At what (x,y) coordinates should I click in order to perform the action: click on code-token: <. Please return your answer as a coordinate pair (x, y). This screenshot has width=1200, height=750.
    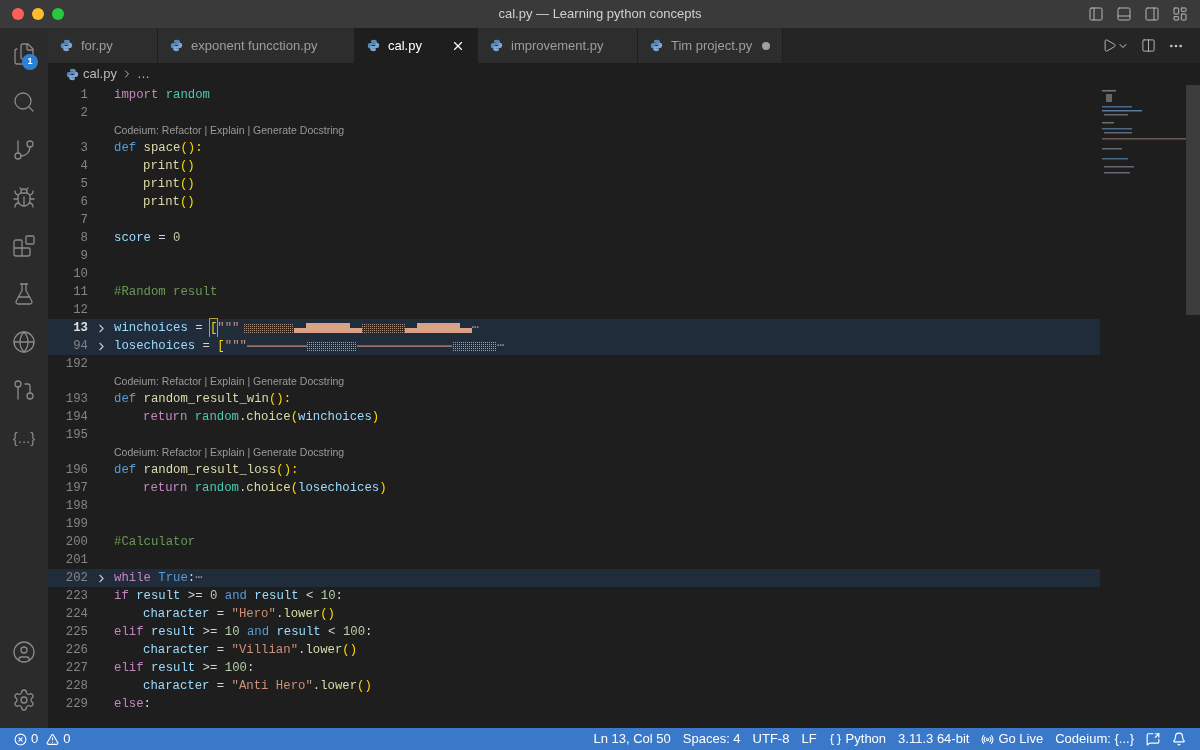
    Looking at the image, I should click on (332, 632).